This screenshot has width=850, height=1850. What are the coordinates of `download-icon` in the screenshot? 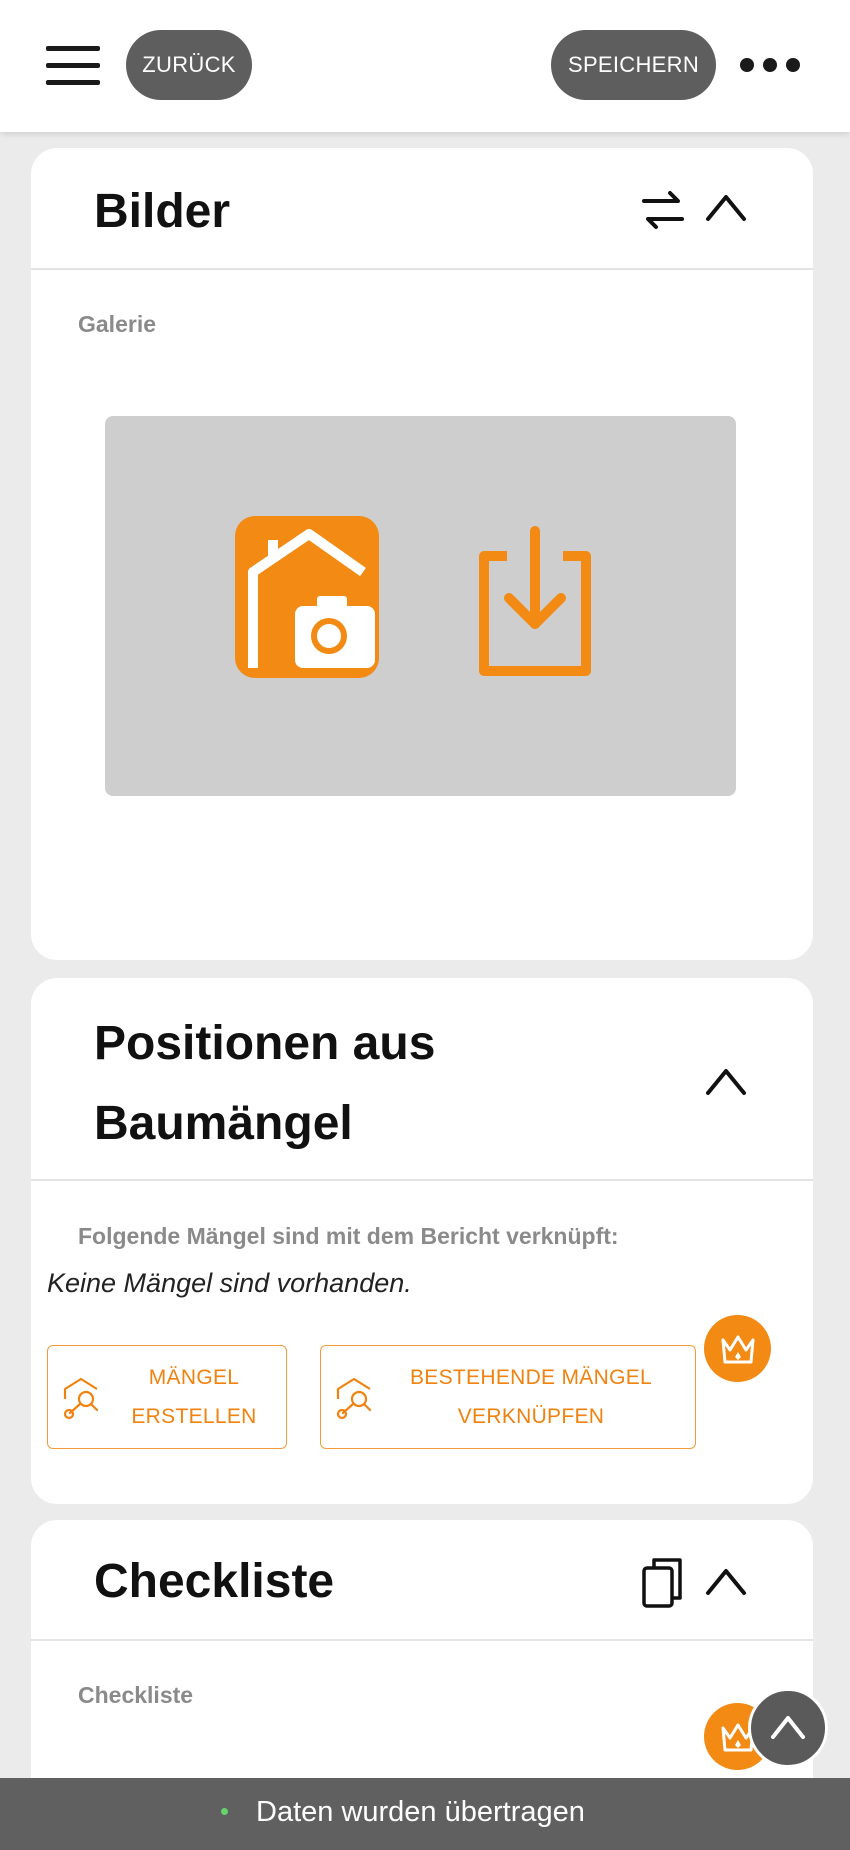 It's located at (535, 601).